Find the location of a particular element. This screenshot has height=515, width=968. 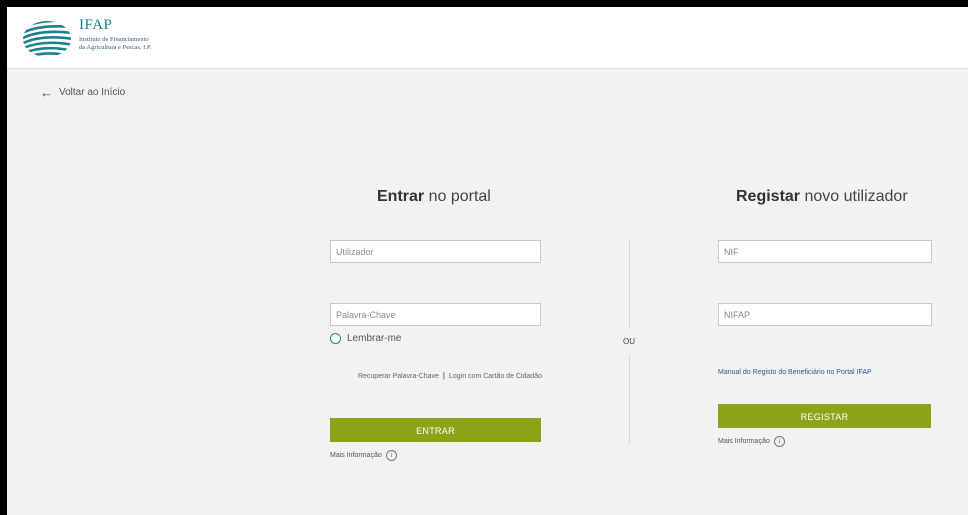

logo-subtitle-line-1: Instituto de Financiamento is located at coordinates (114, 39).